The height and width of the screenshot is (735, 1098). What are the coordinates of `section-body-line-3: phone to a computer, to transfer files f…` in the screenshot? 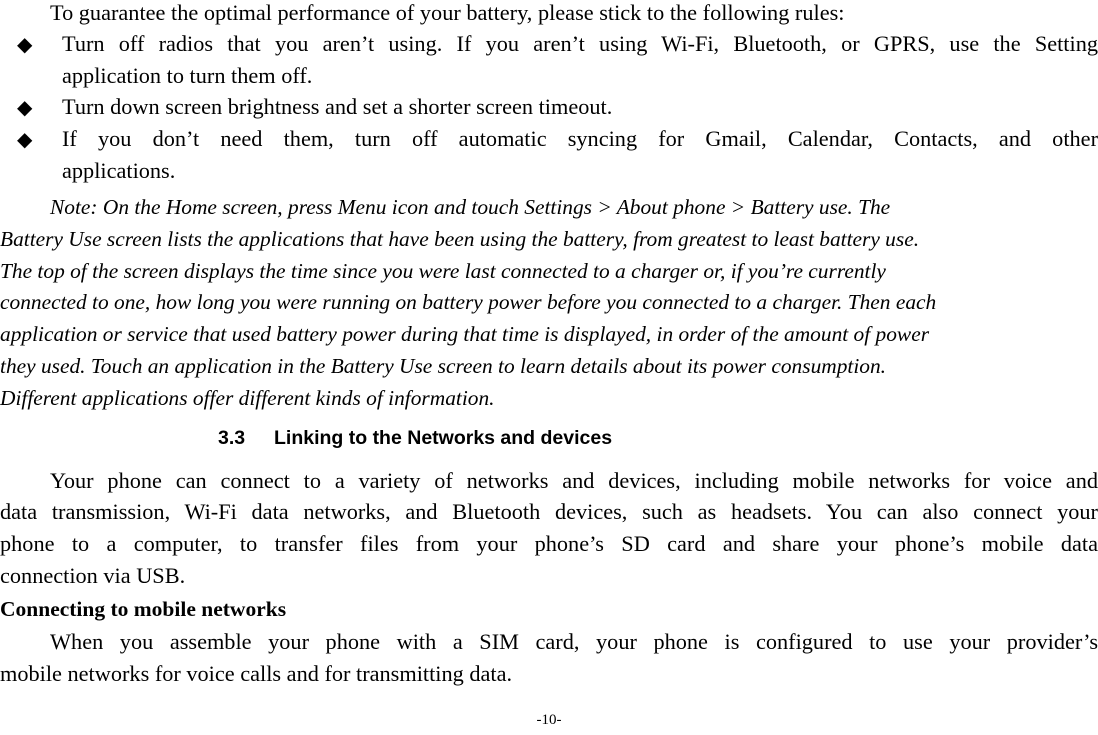 It's located at (549, 543).